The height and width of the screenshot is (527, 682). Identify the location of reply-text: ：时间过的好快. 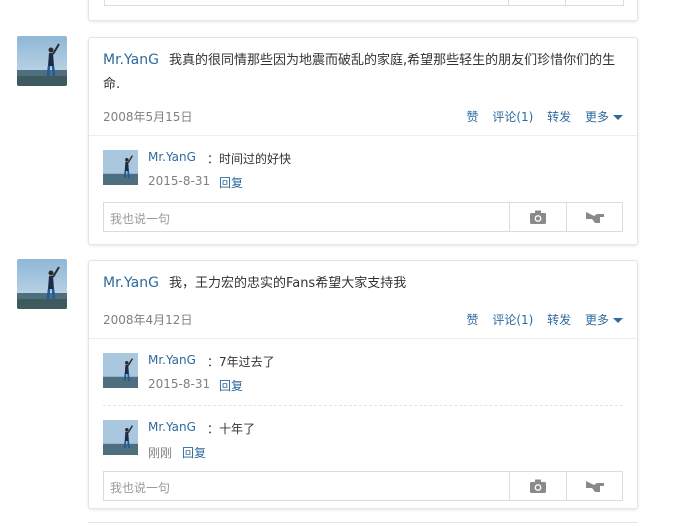
(249, 159).